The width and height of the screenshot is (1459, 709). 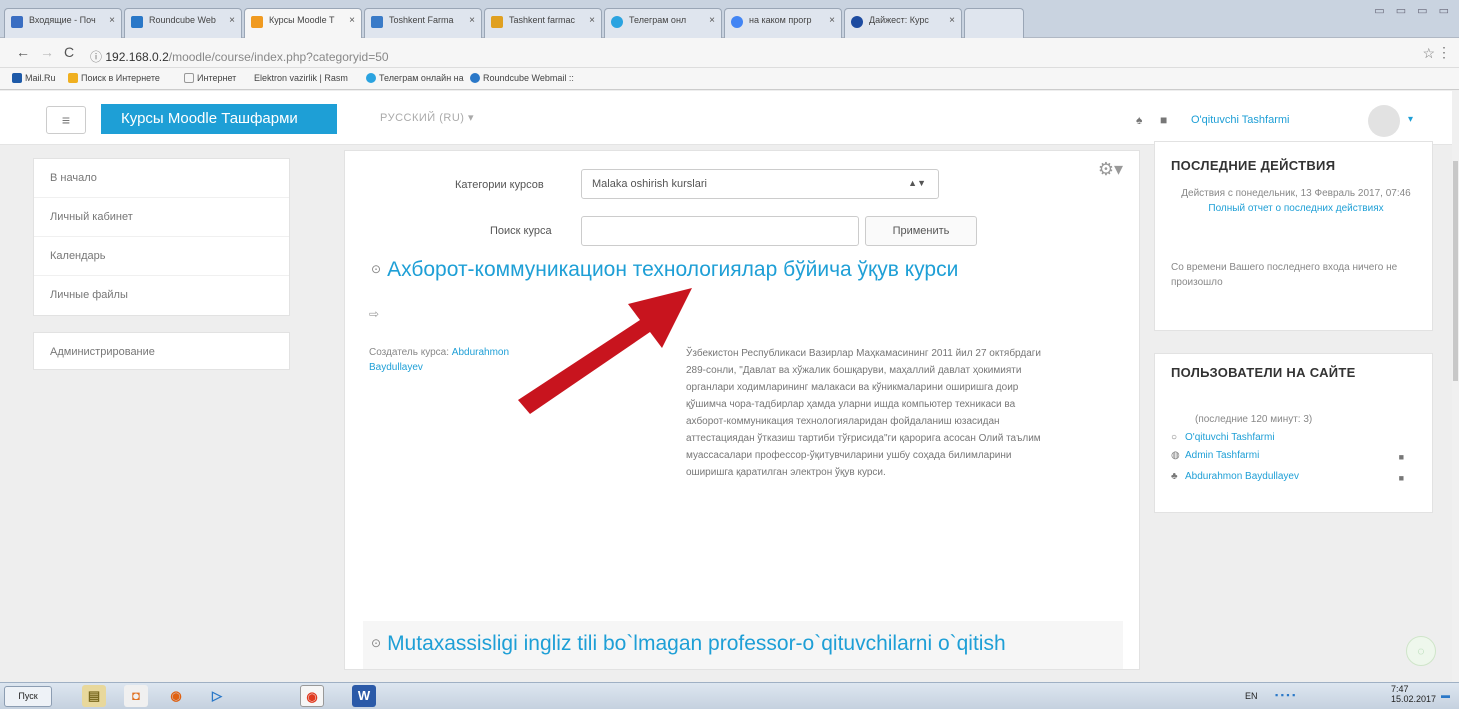 What do you see at coordinates (1421, 651) in the screenshot?
I see `help-icon: ◌` at bounding box center [1421, 651].